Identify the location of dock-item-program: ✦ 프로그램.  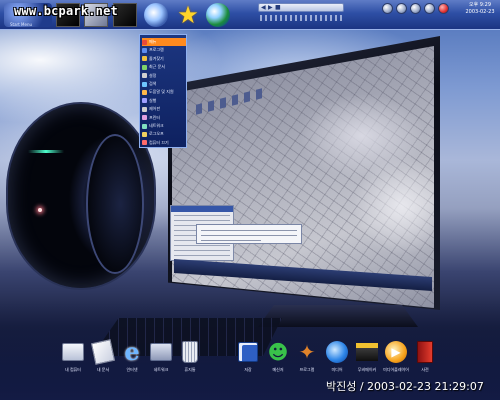
(307, 356).